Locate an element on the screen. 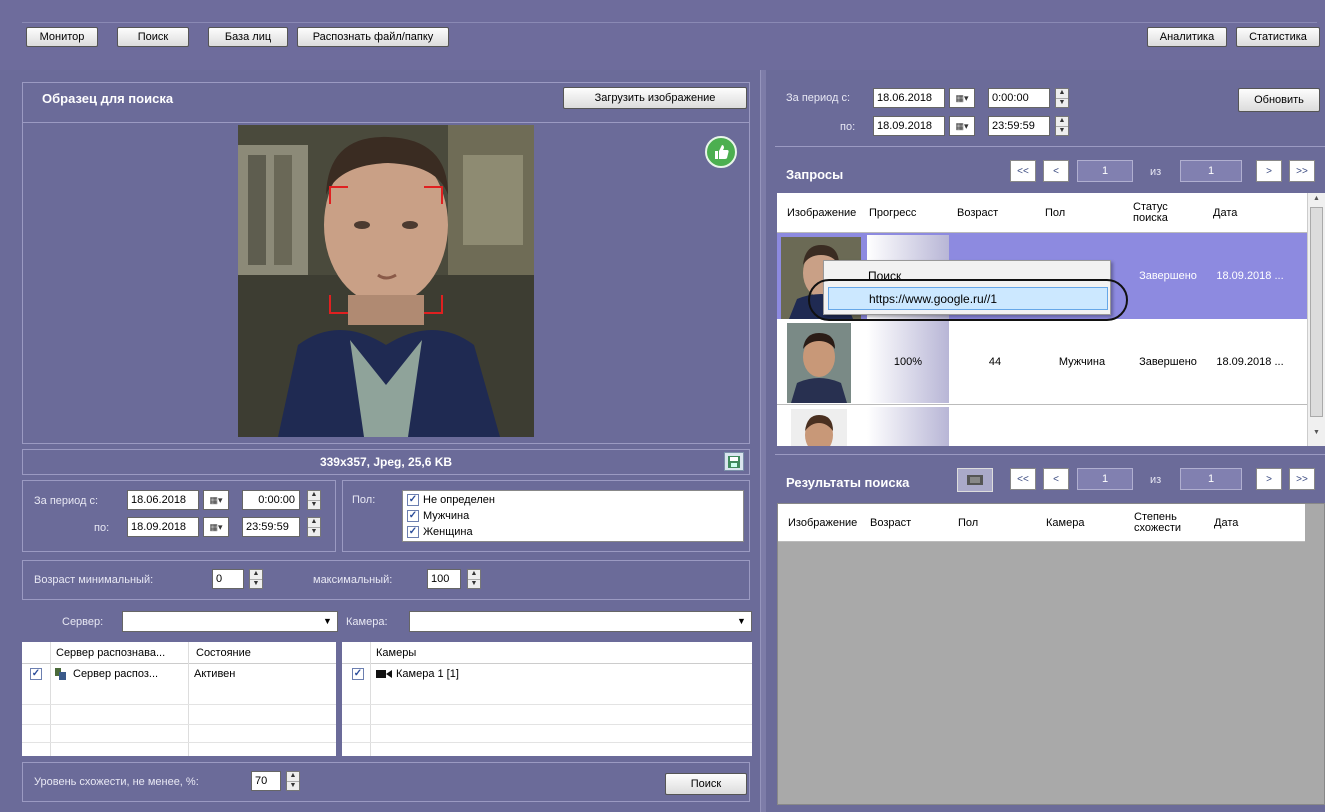 This screenshot has height=812, width=1325. right-time-to-field: 23:59:59 is located at coordinates (1019, 126).